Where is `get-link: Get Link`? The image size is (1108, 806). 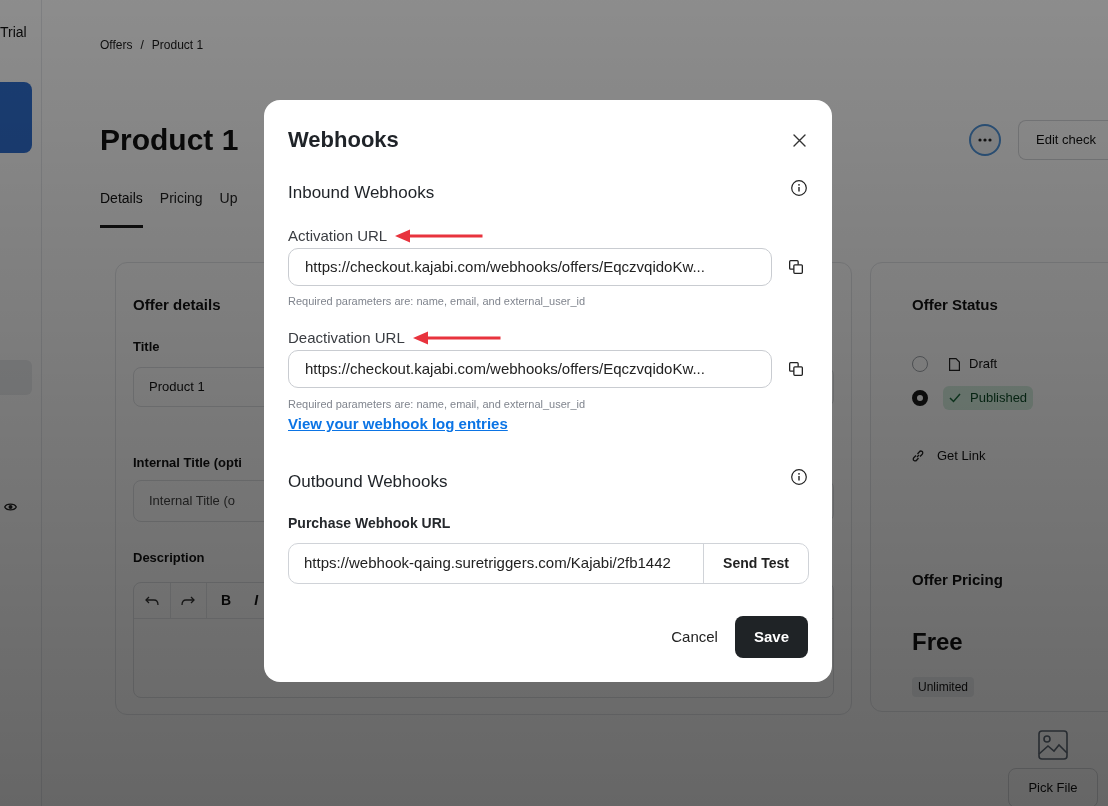 get-link: Get Link is located at coordinates (961, 456).